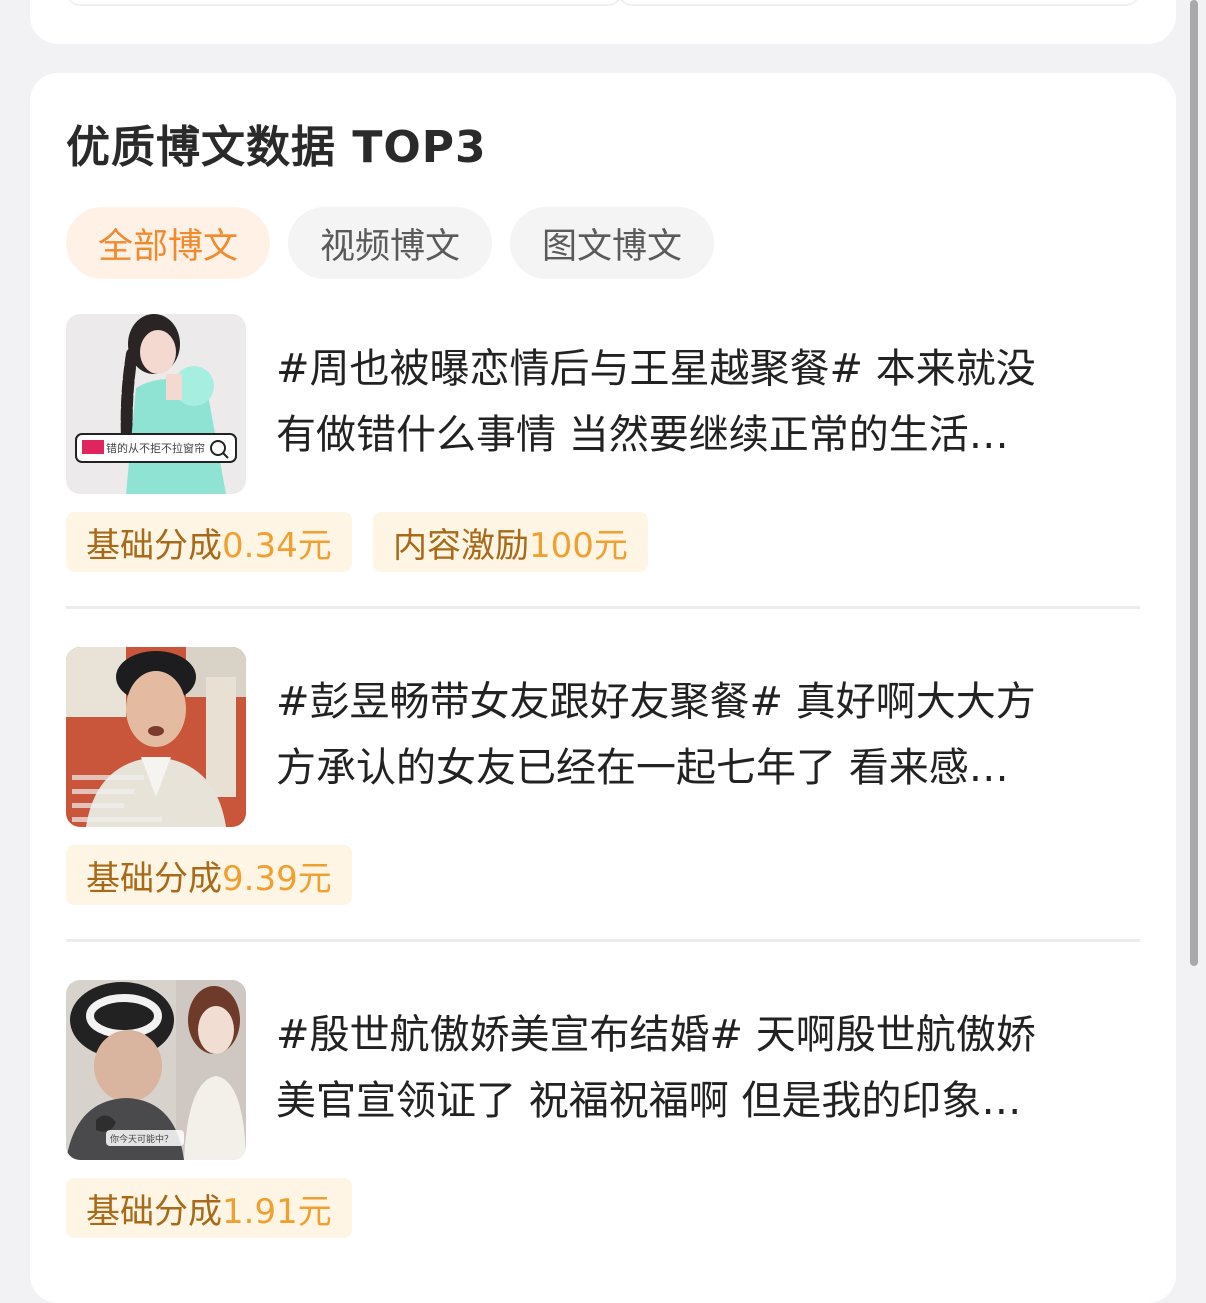 The height and width of the screenshot is (1303, 1206). I want to click on revenue-tag: 基础分成 9.39元, so click(209, 875).